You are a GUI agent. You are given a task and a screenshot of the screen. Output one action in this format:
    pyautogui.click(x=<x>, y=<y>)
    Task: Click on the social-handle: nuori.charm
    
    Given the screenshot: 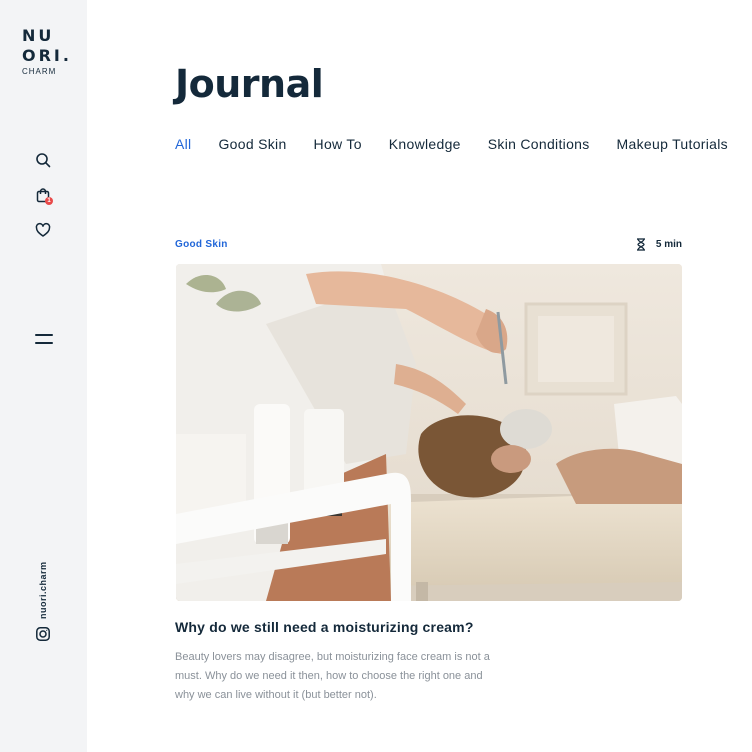 What is the action you would take?
    pyautogui.click(x=43, y=590)
    